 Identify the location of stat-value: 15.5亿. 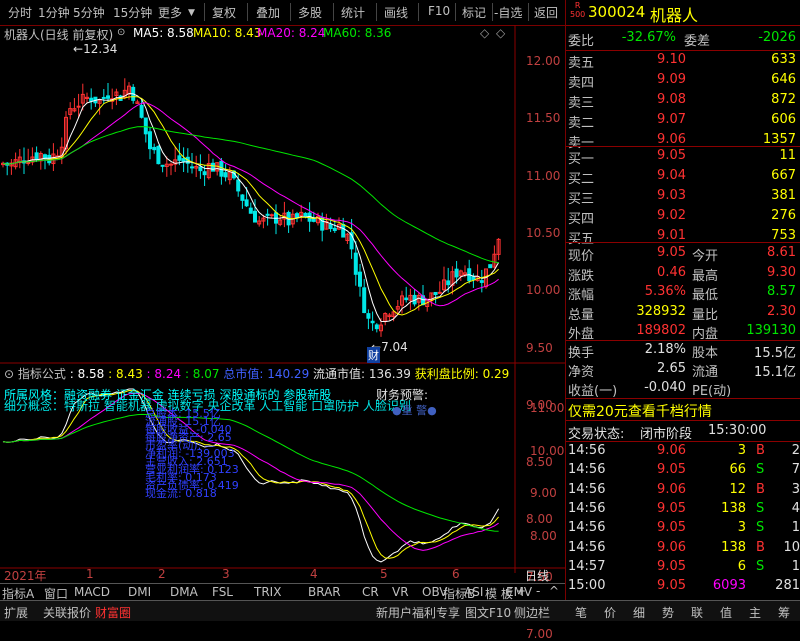
(775, 353).